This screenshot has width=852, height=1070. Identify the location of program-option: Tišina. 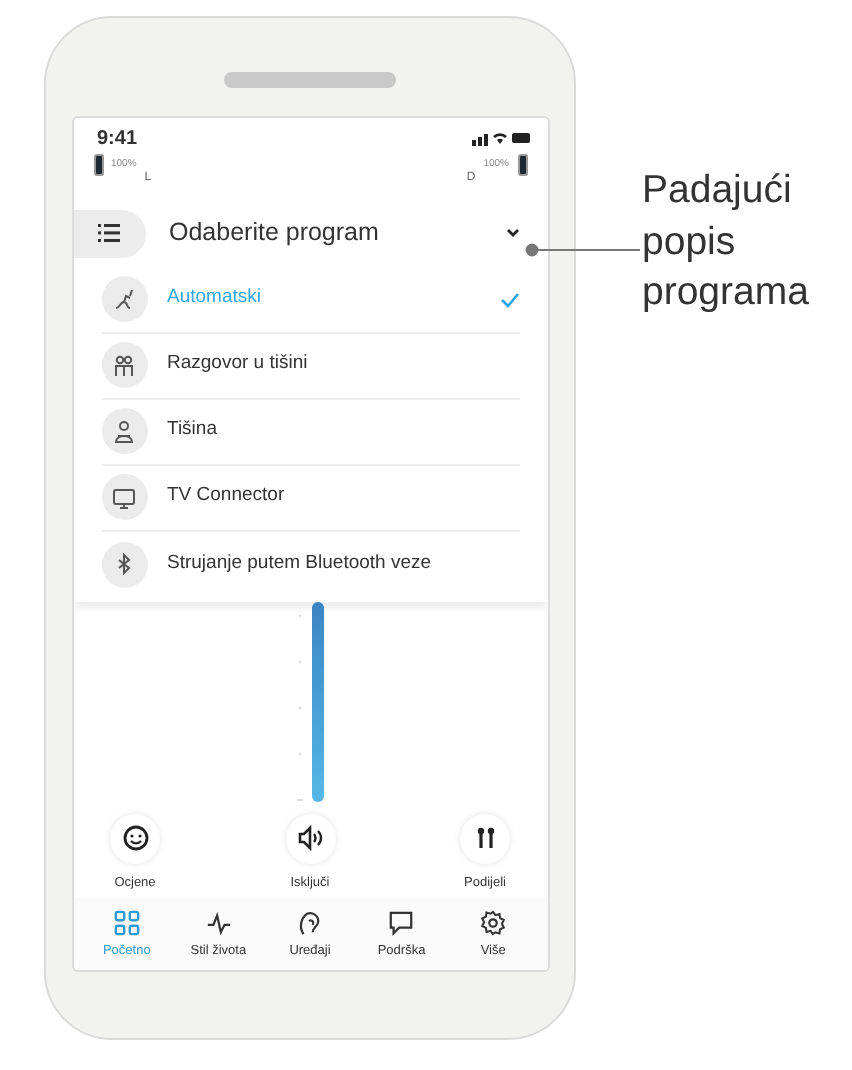
(343, 431).